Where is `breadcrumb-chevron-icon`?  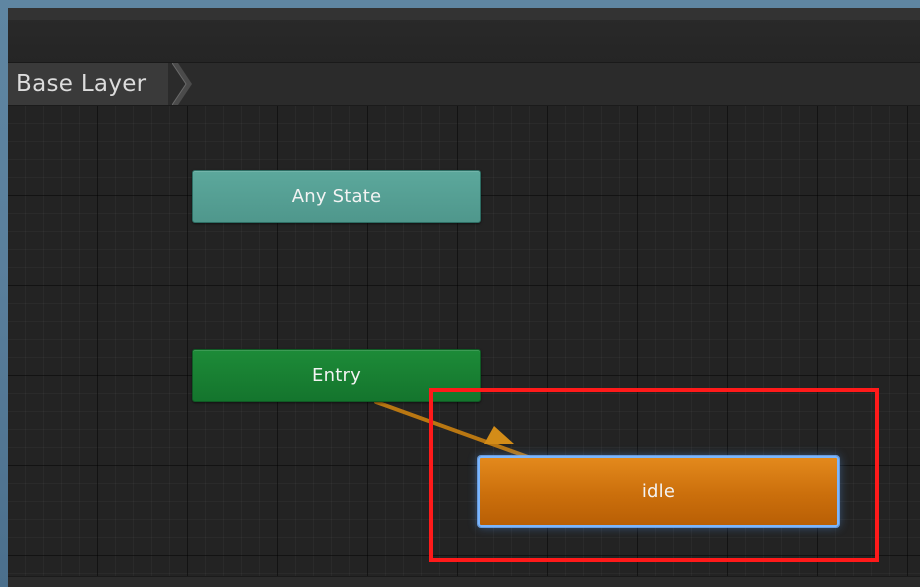
breadcrumb-chevron-icon is located at coordinates (184, 84).